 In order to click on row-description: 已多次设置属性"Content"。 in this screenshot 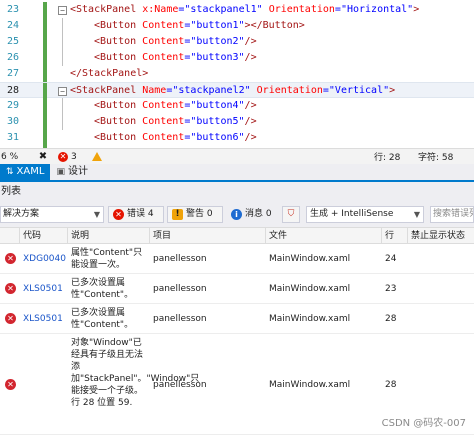, I will do `click(102, 289)`.